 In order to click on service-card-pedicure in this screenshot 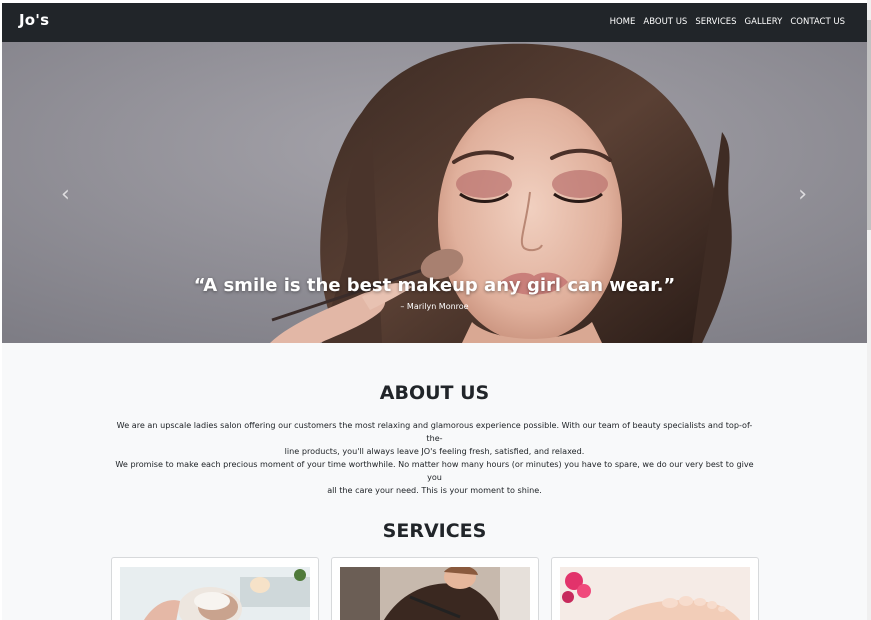, I will do `click(655, 588)`.